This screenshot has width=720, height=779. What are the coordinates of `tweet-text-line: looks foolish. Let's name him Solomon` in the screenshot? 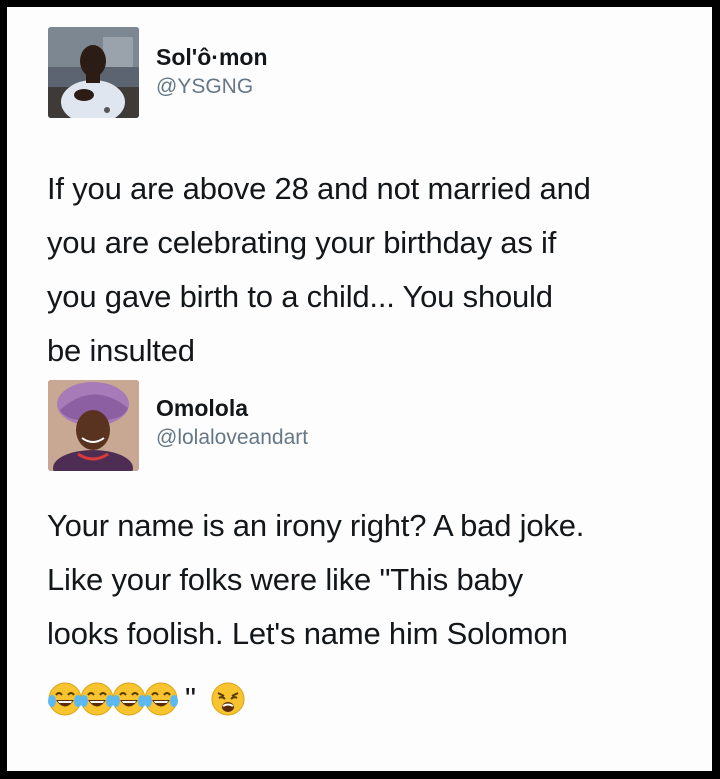 It's located at (307, 633).